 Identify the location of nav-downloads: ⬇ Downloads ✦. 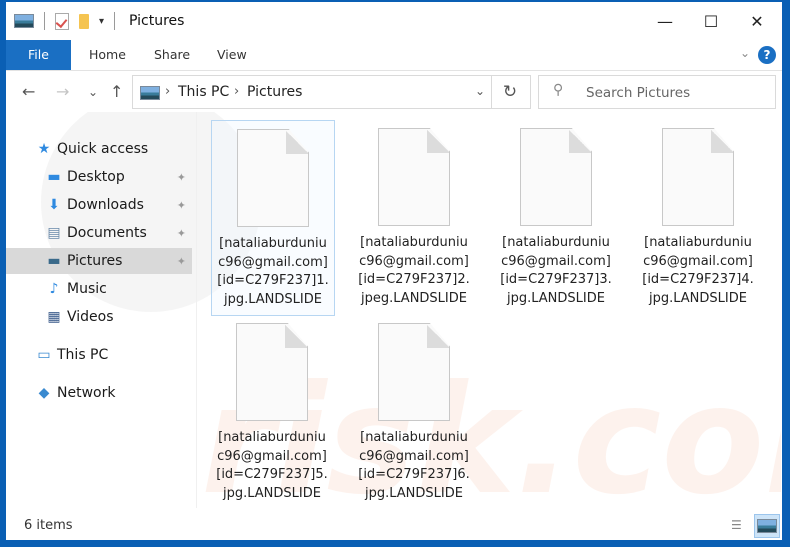
(99, 205).